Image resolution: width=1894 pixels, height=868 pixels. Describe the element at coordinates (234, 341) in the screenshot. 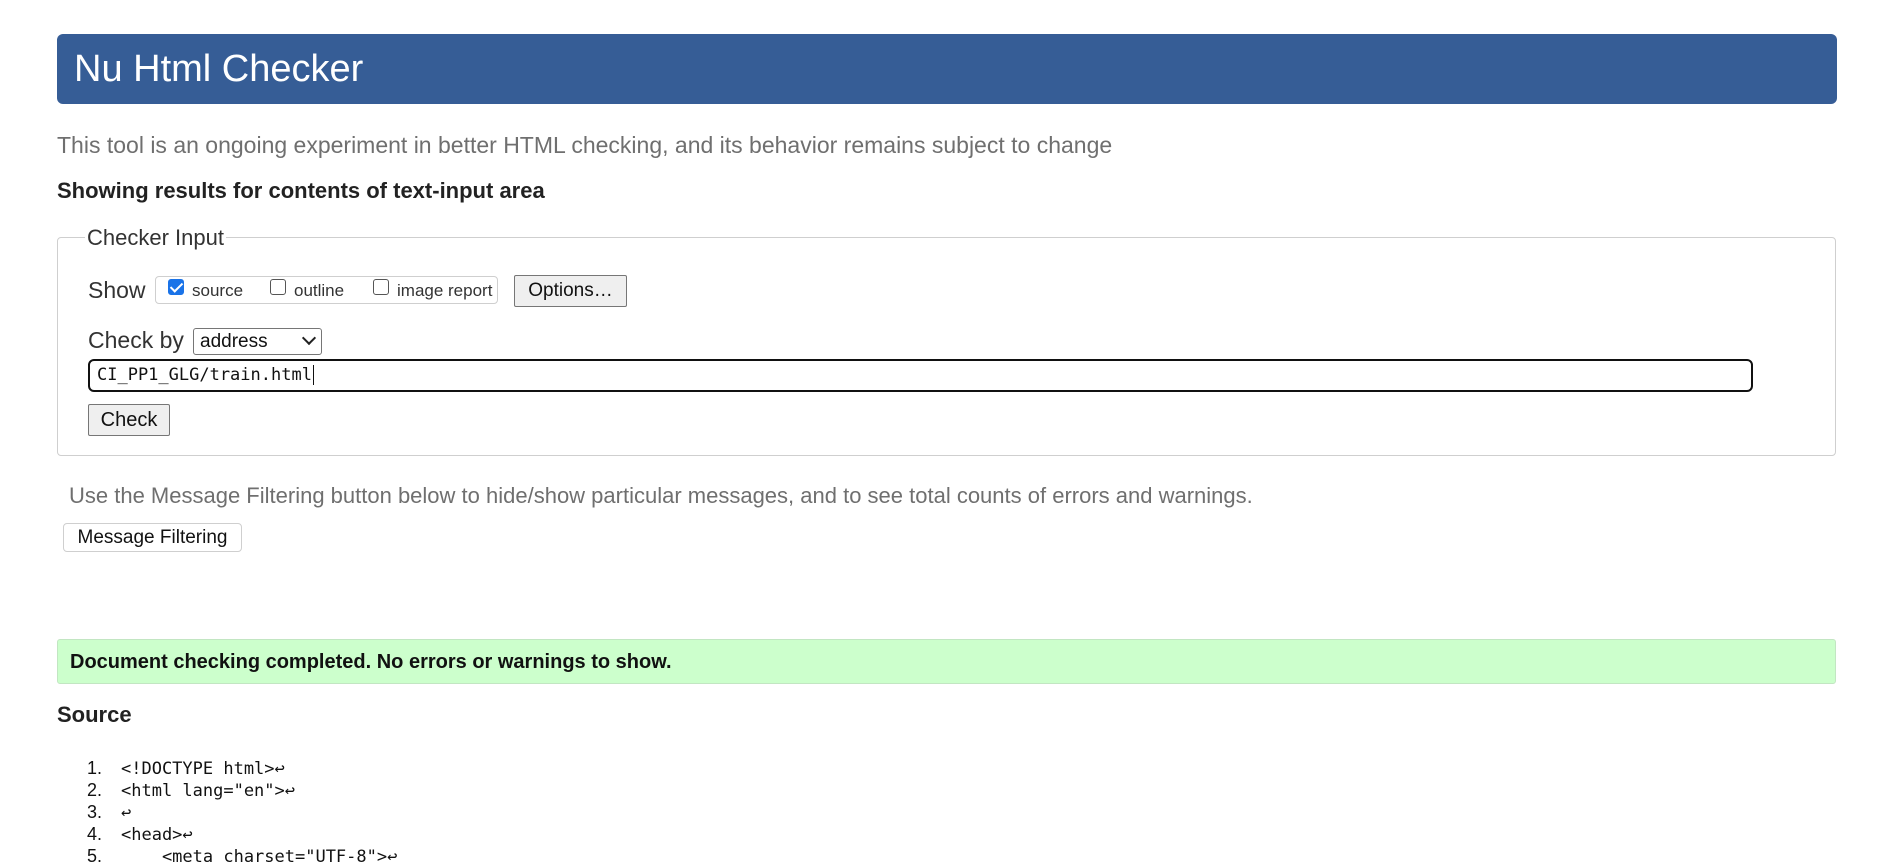

I see `check-by-select-value: address` at that location.